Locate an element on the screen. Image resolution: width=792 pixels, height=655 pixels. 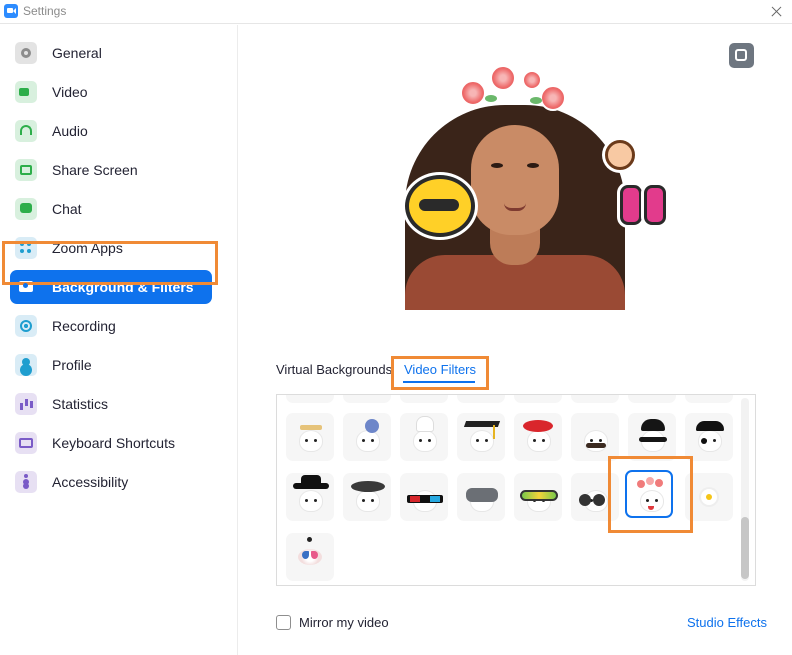
filter-crown-face is located at coordinates (310, 437).